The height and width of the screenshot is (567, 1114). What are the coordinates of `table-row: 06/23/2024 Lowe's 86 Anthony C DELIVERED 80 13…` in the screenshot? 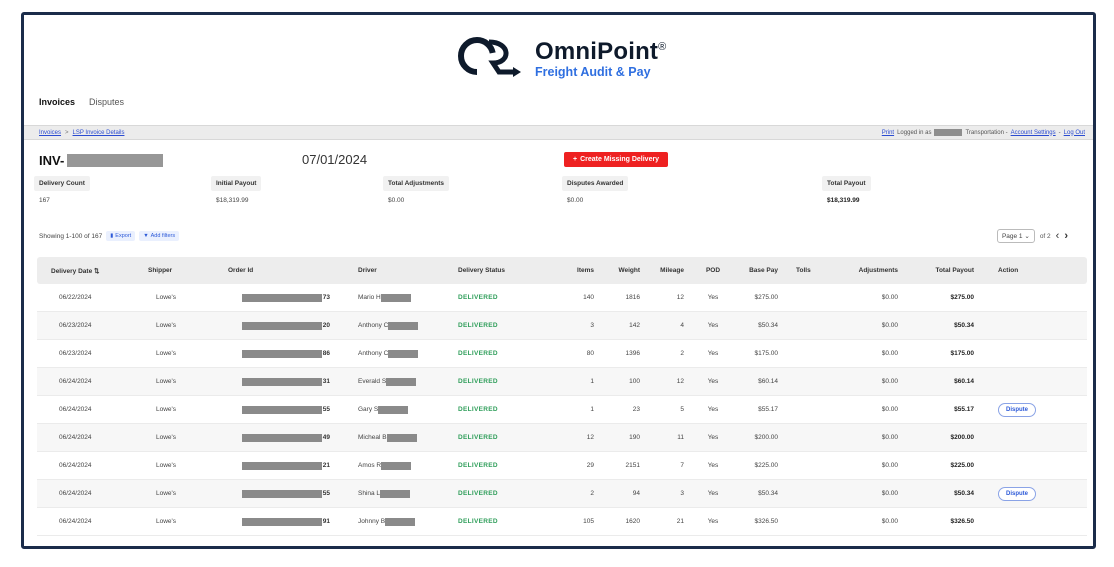 It's located at (562, 354).